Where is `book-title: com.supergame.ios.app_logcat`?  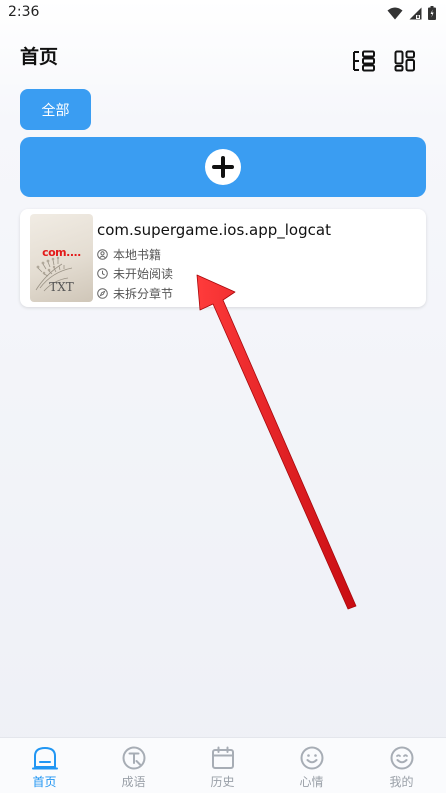 book-title: com.supergame.ios.app_logcat is located at coordinates (214, 230).